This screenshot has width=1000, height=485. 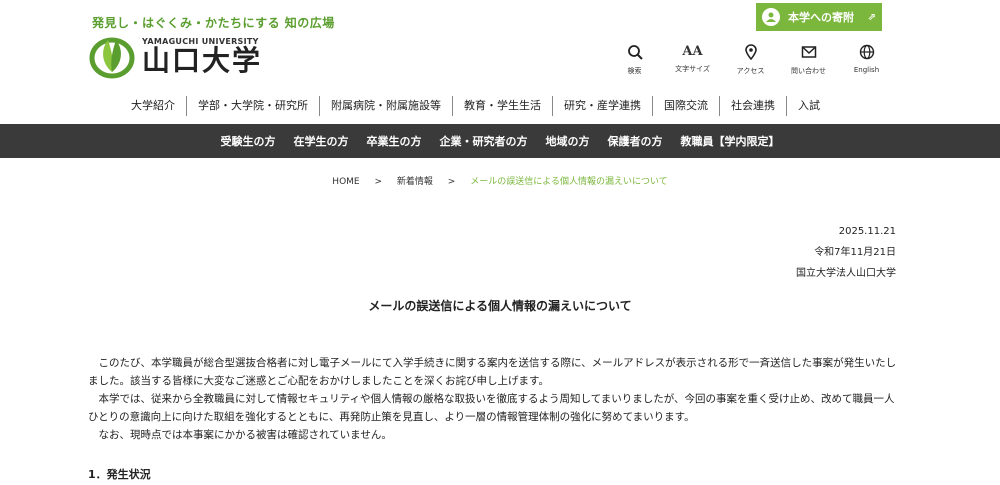 I want to click on search-icon, so click(x=635, y=52).